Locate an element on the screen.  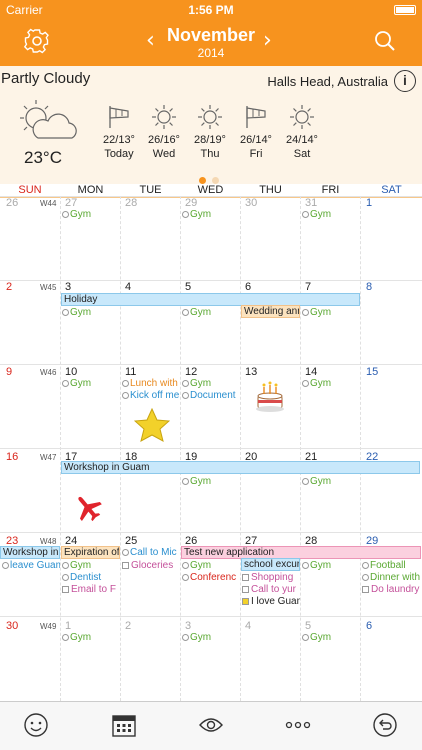
day-number: 14 is located at coordinates (311, 372).